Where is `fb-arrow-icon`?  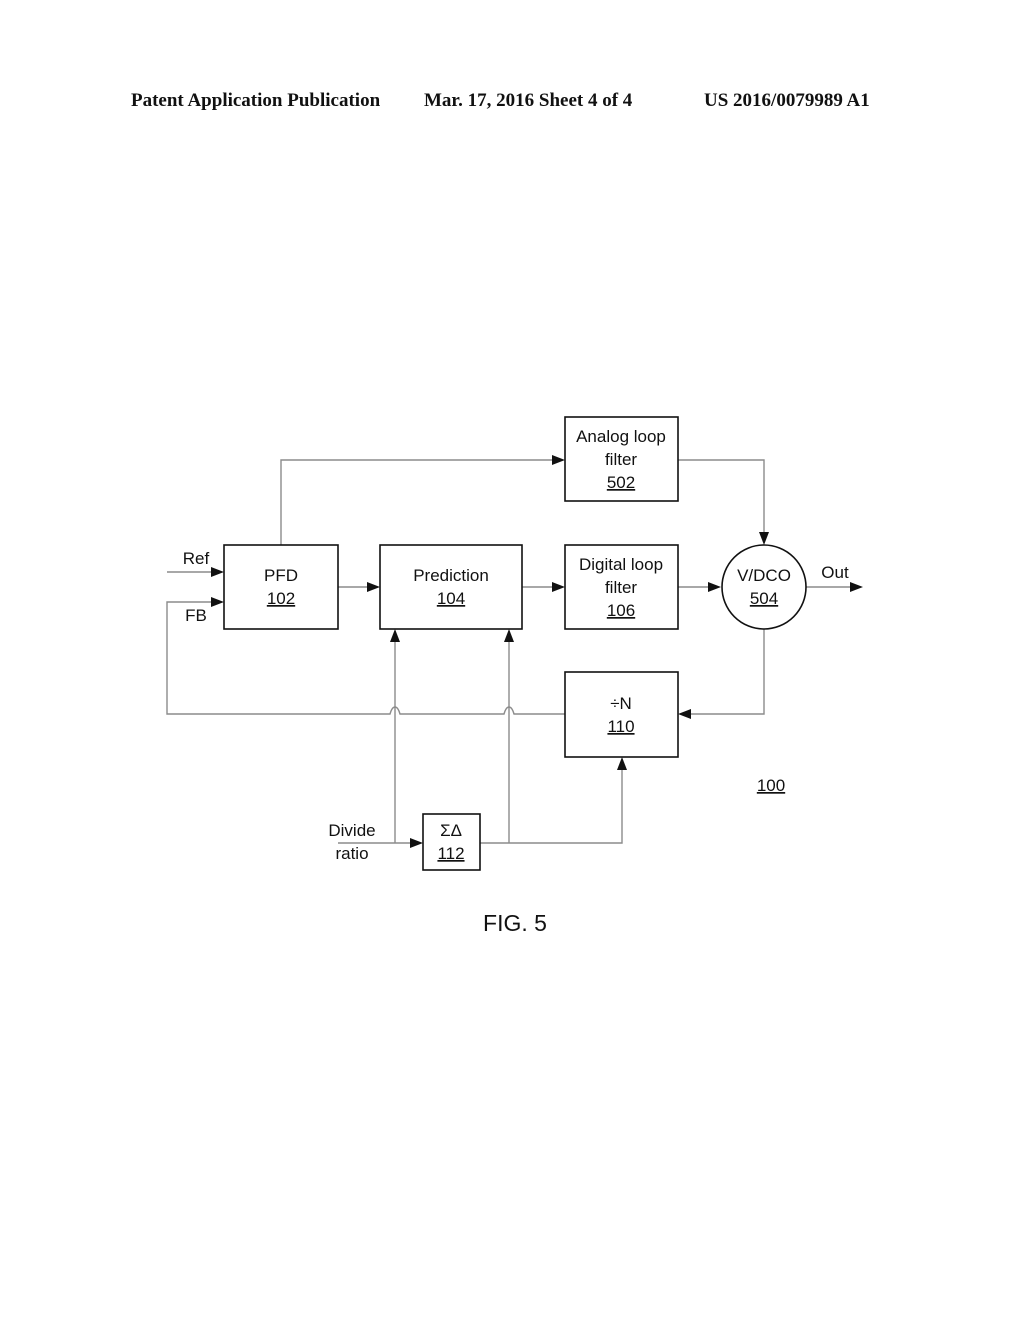
fb-arrow-icon is located at coordinates (217, 602).